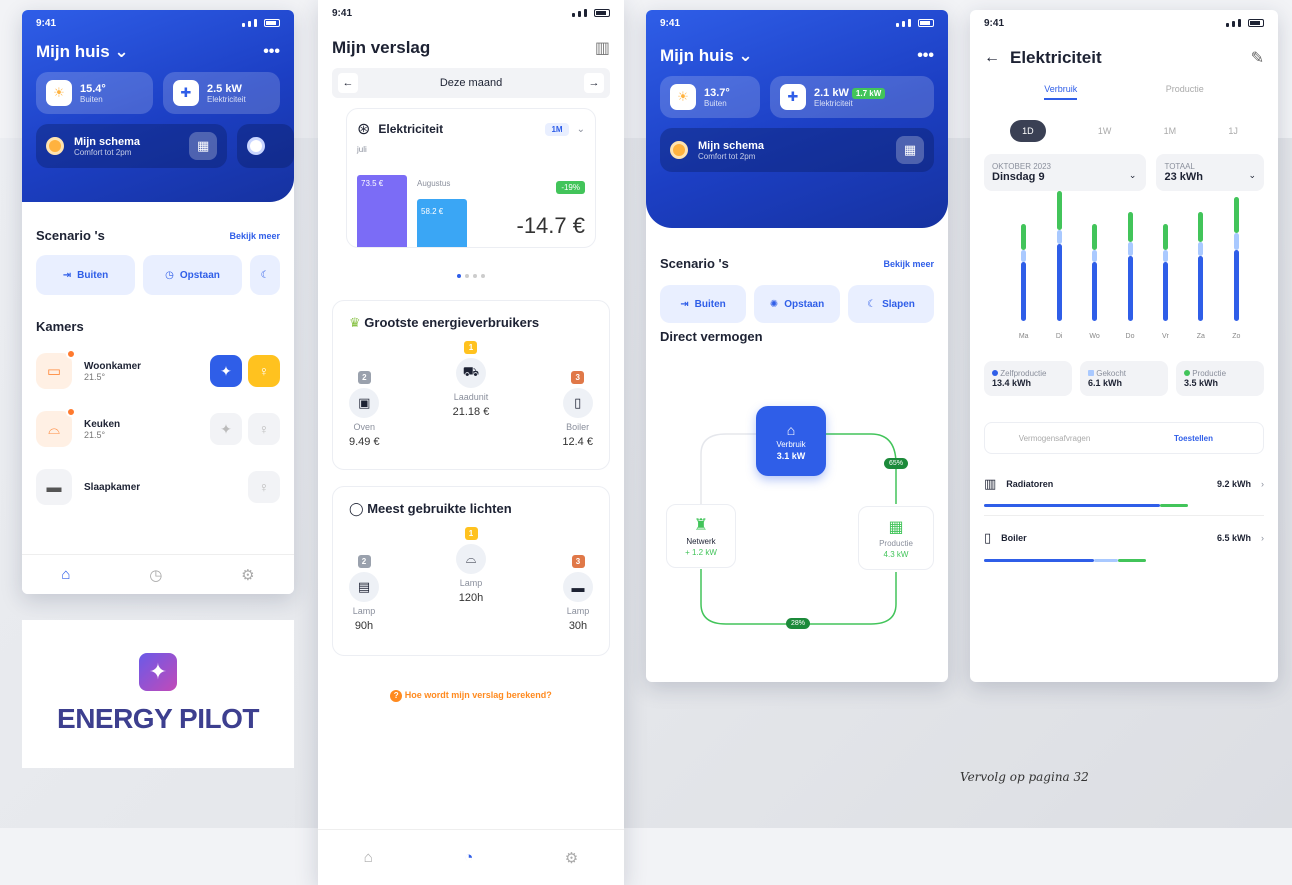  Describe the element at coordinates (1193, 438) in the screenshot. I see `toggle-toestellen: Toestellen` at that location.